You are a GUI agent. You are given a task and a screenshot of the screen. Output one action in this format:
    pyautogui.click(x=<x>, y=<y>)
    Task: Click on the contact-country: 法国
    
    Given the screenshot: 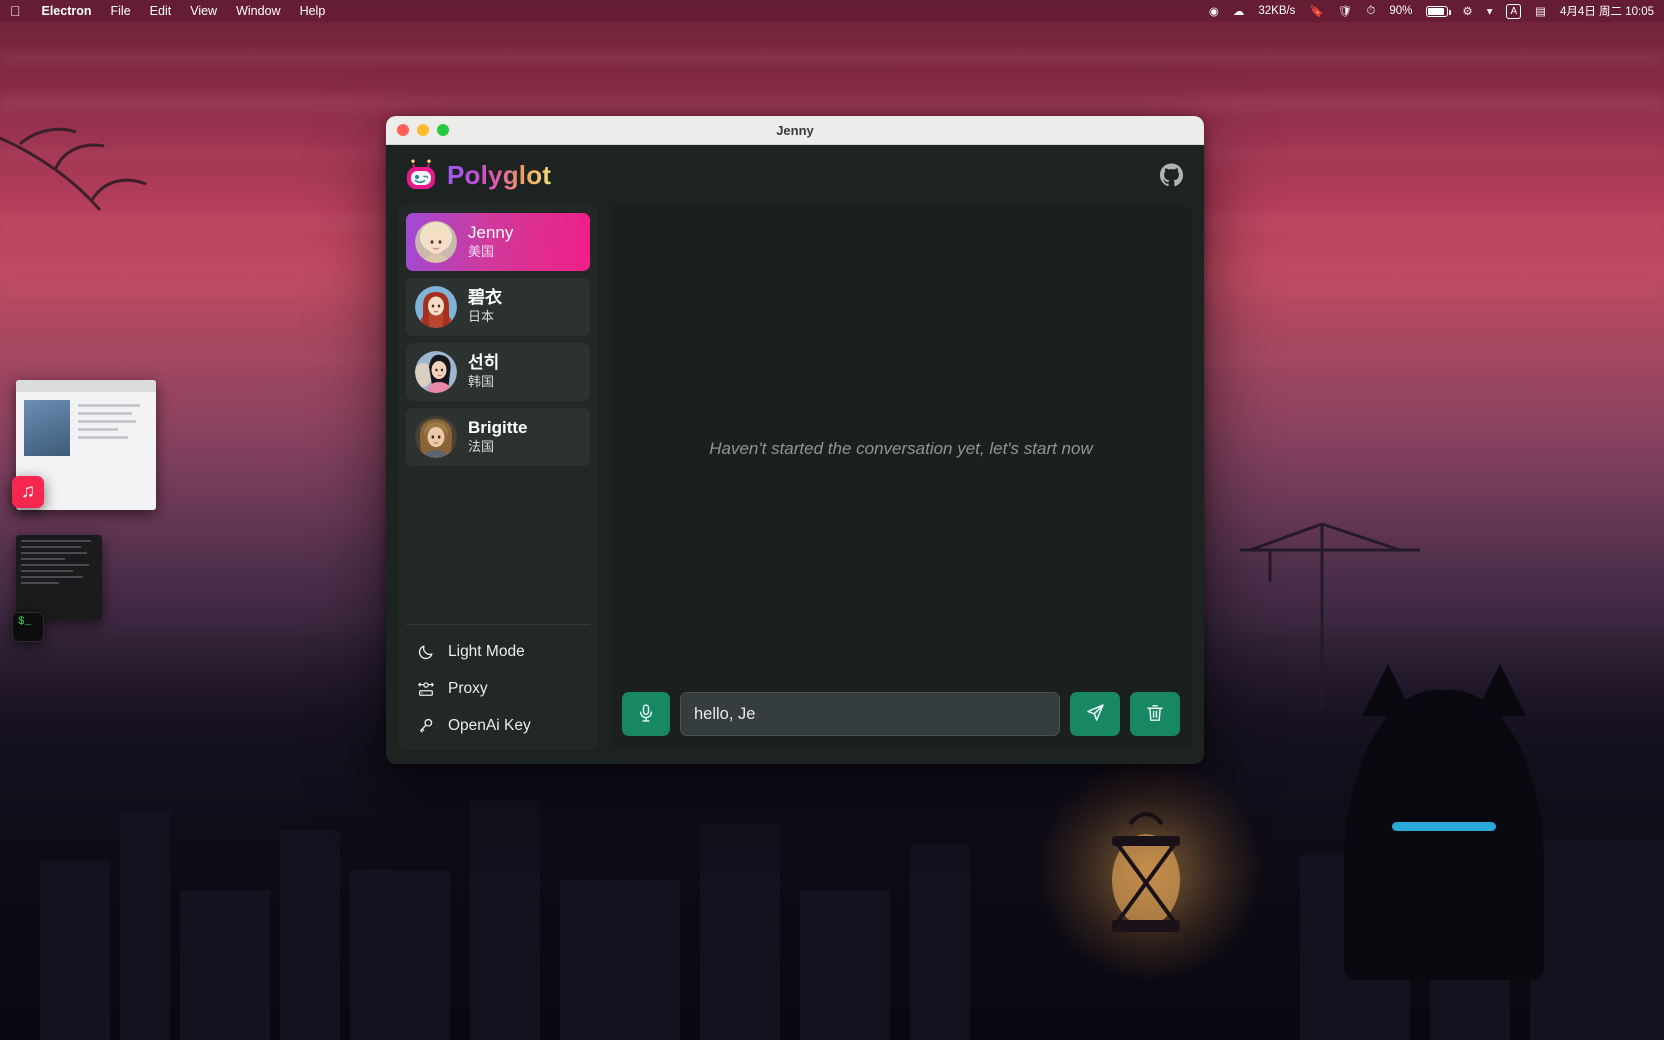 What is the action you would take?
    pyautogui.click(x=481, y=446)
    